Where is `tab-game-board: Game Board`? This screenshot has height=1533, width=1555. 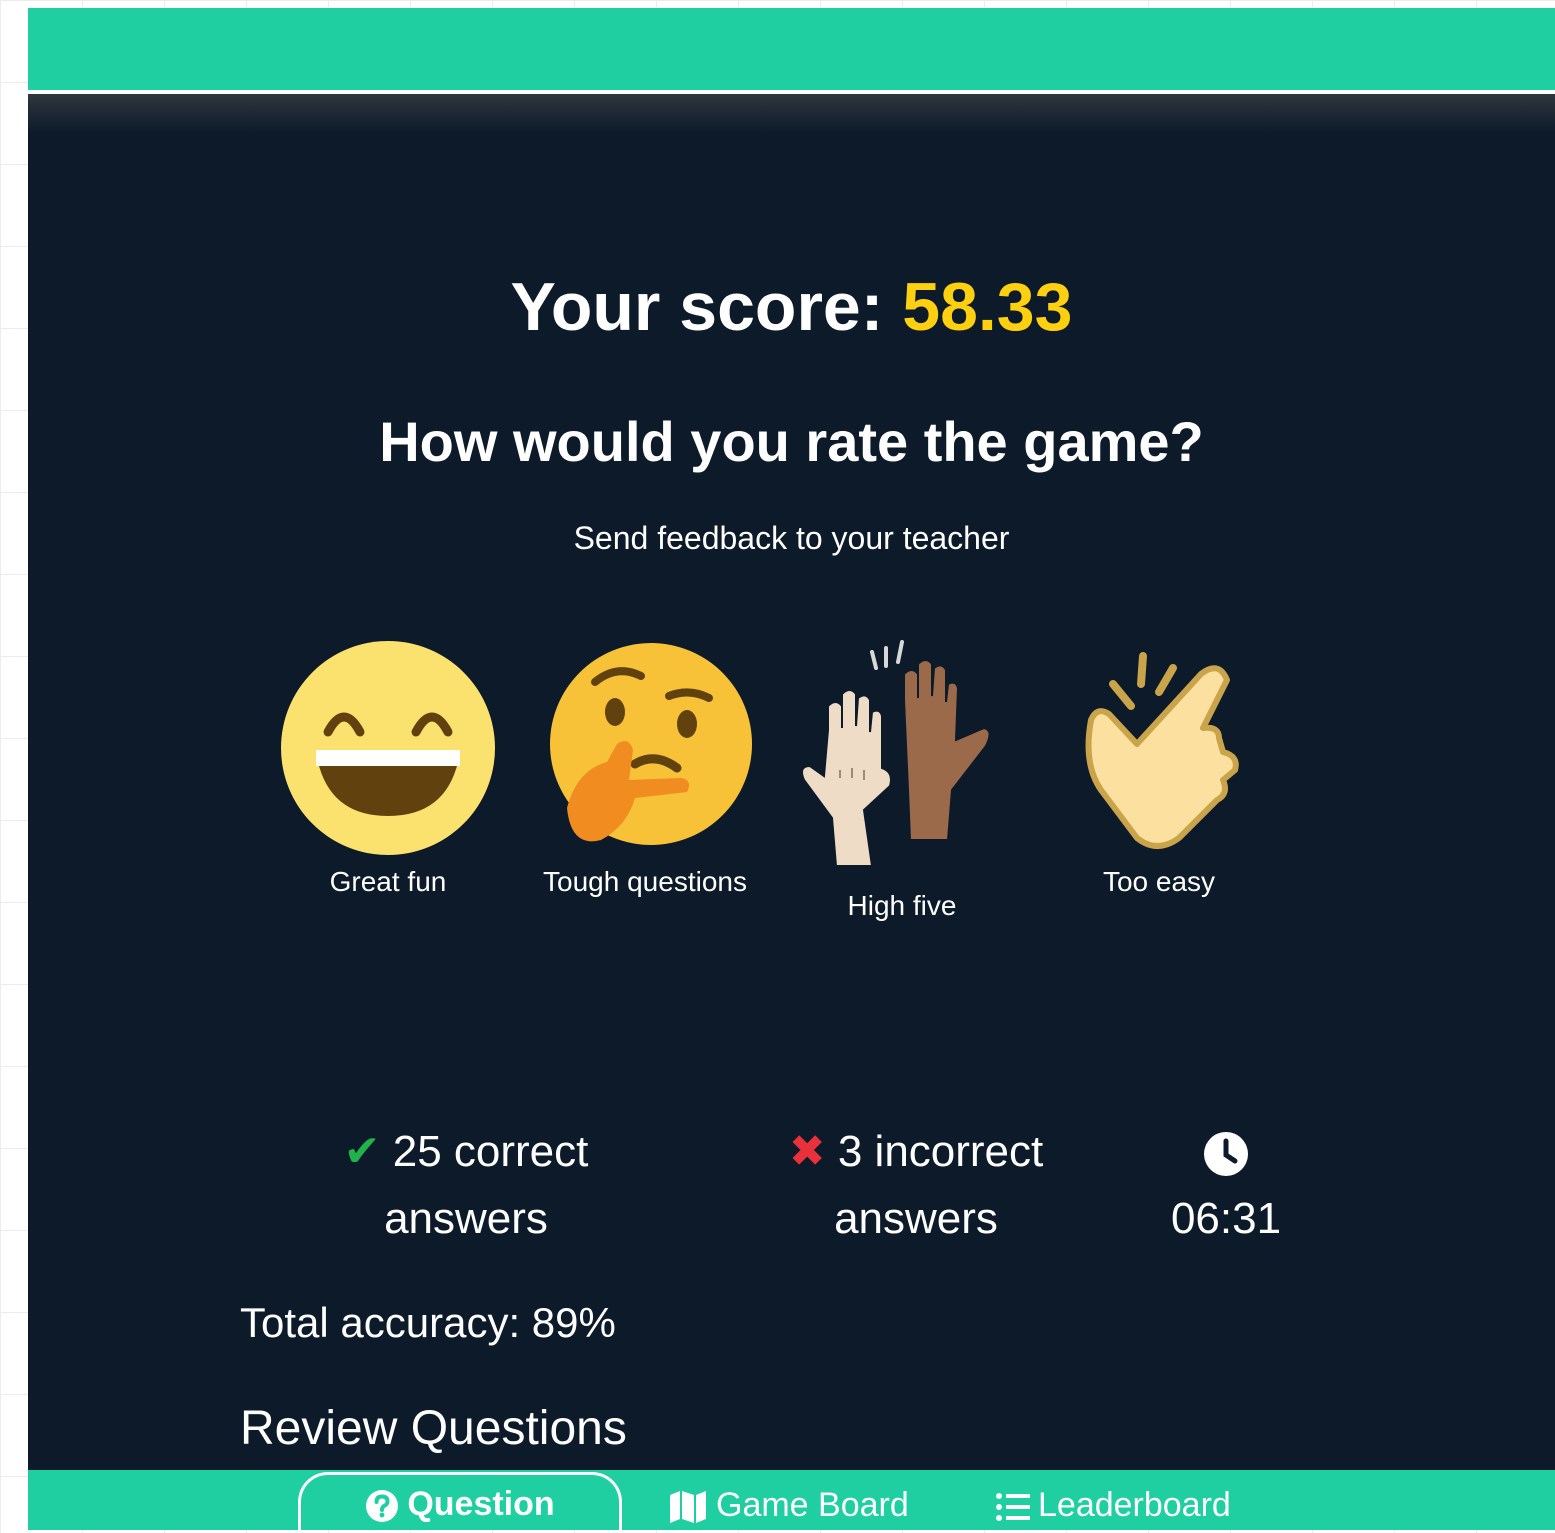 tab-game-board: Game Board is located at coordinates (788, 1505).